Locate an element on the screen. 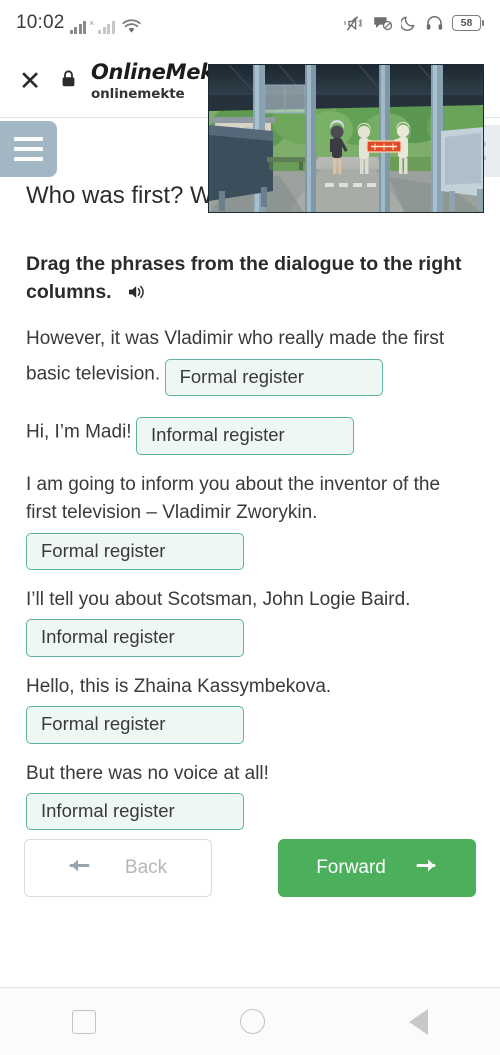  back-button: Back is located at coordinates (118, 868).